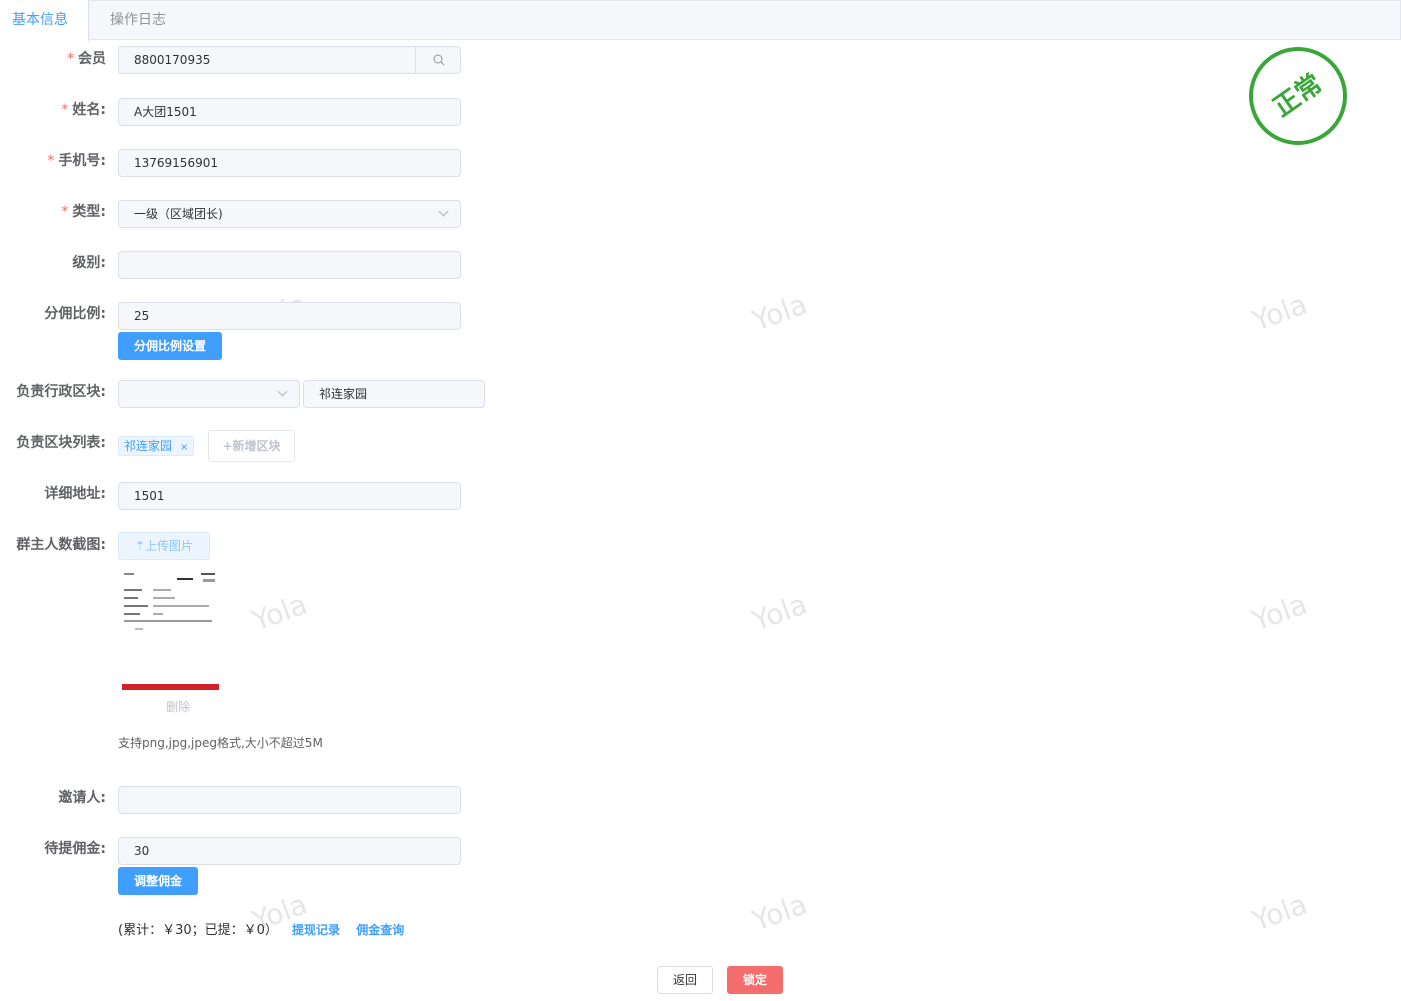 This screenshot has width=1401, height=1001. Describe the element at coordinates (83, 110) in the screenshot. I see `name-label: * 姓名:` at that location.